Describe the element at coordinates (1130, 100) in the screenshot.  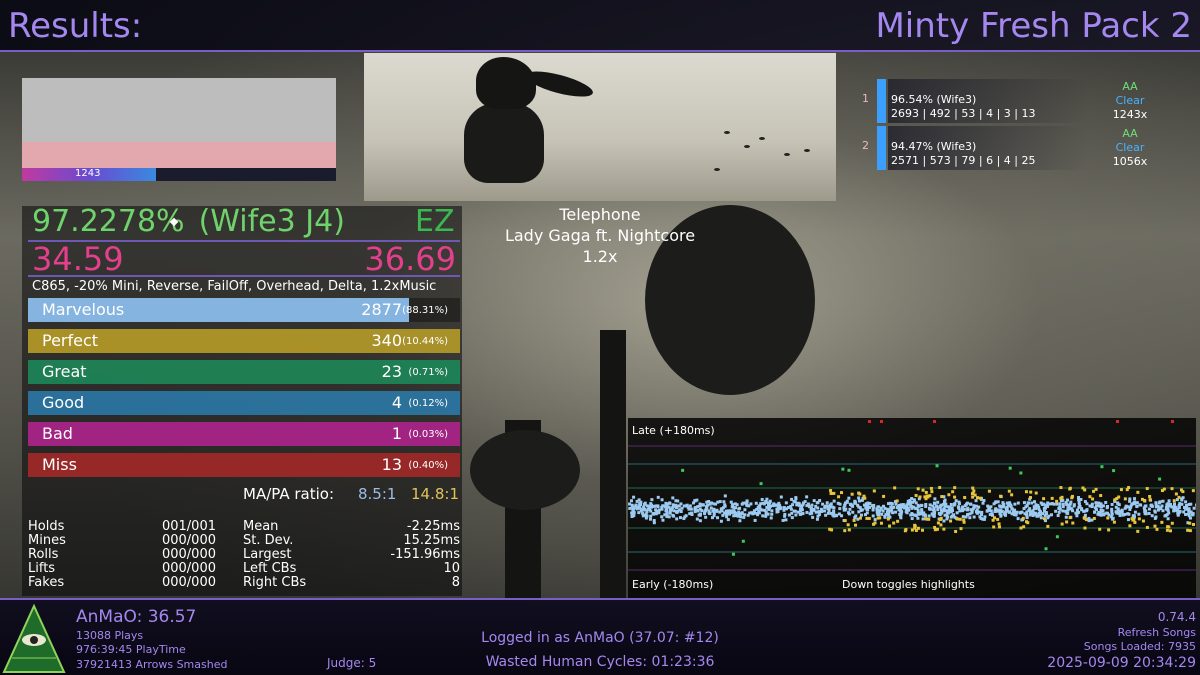
I see `score-clear-type: Clear` at that location.